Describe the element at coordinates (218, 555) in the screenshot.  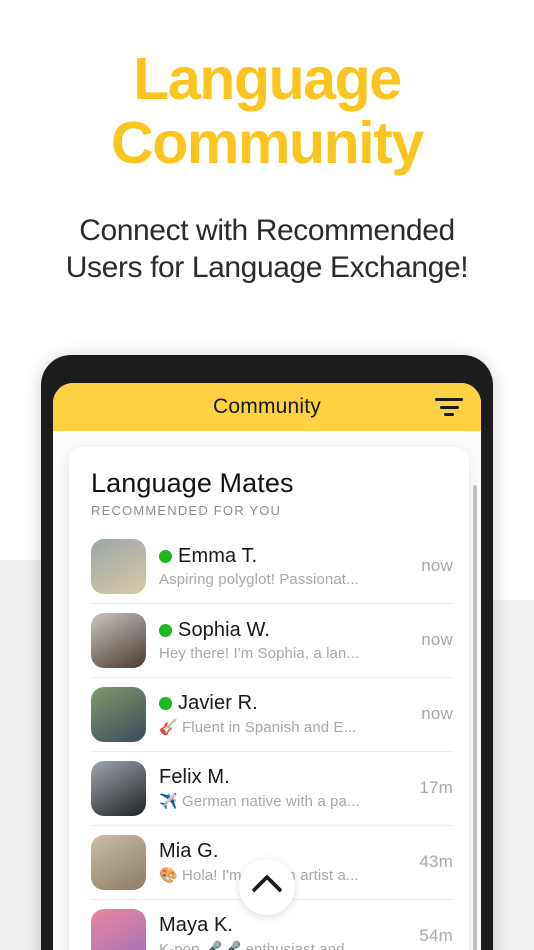
I see `user-name: Emma T.` at that location.